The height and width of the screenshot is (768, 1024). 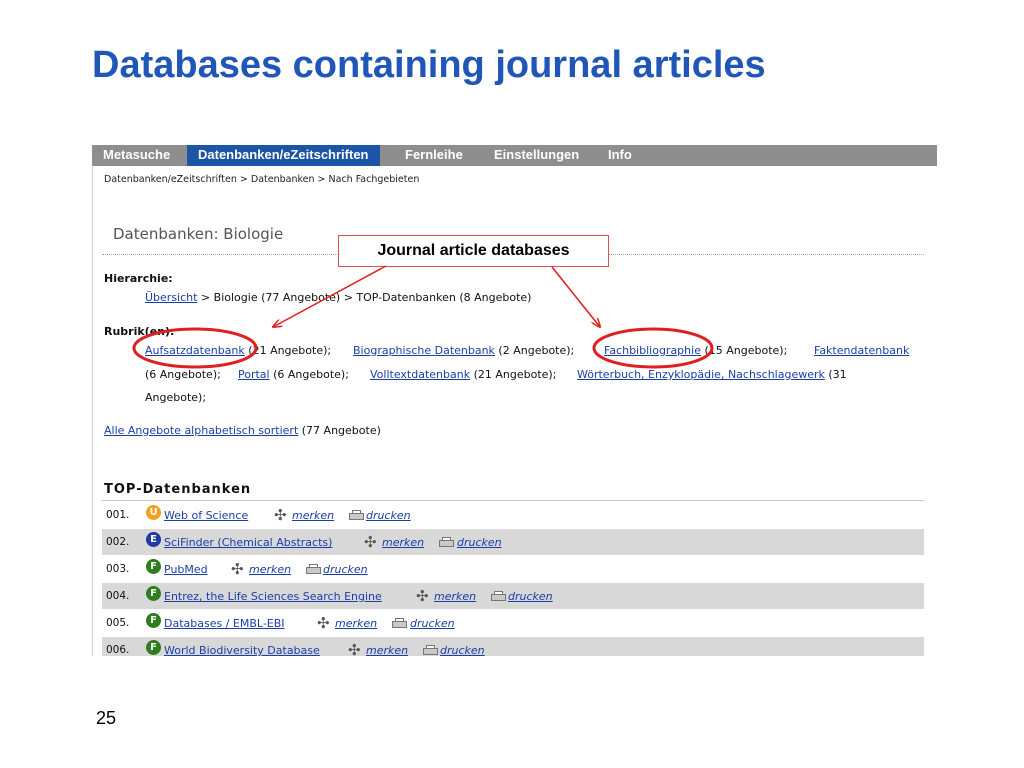 I want to click on rubrik-item-aufsatzdatenbank: Aufsatzdatenbank (21 Angebote);, so click(x=238, y=350).